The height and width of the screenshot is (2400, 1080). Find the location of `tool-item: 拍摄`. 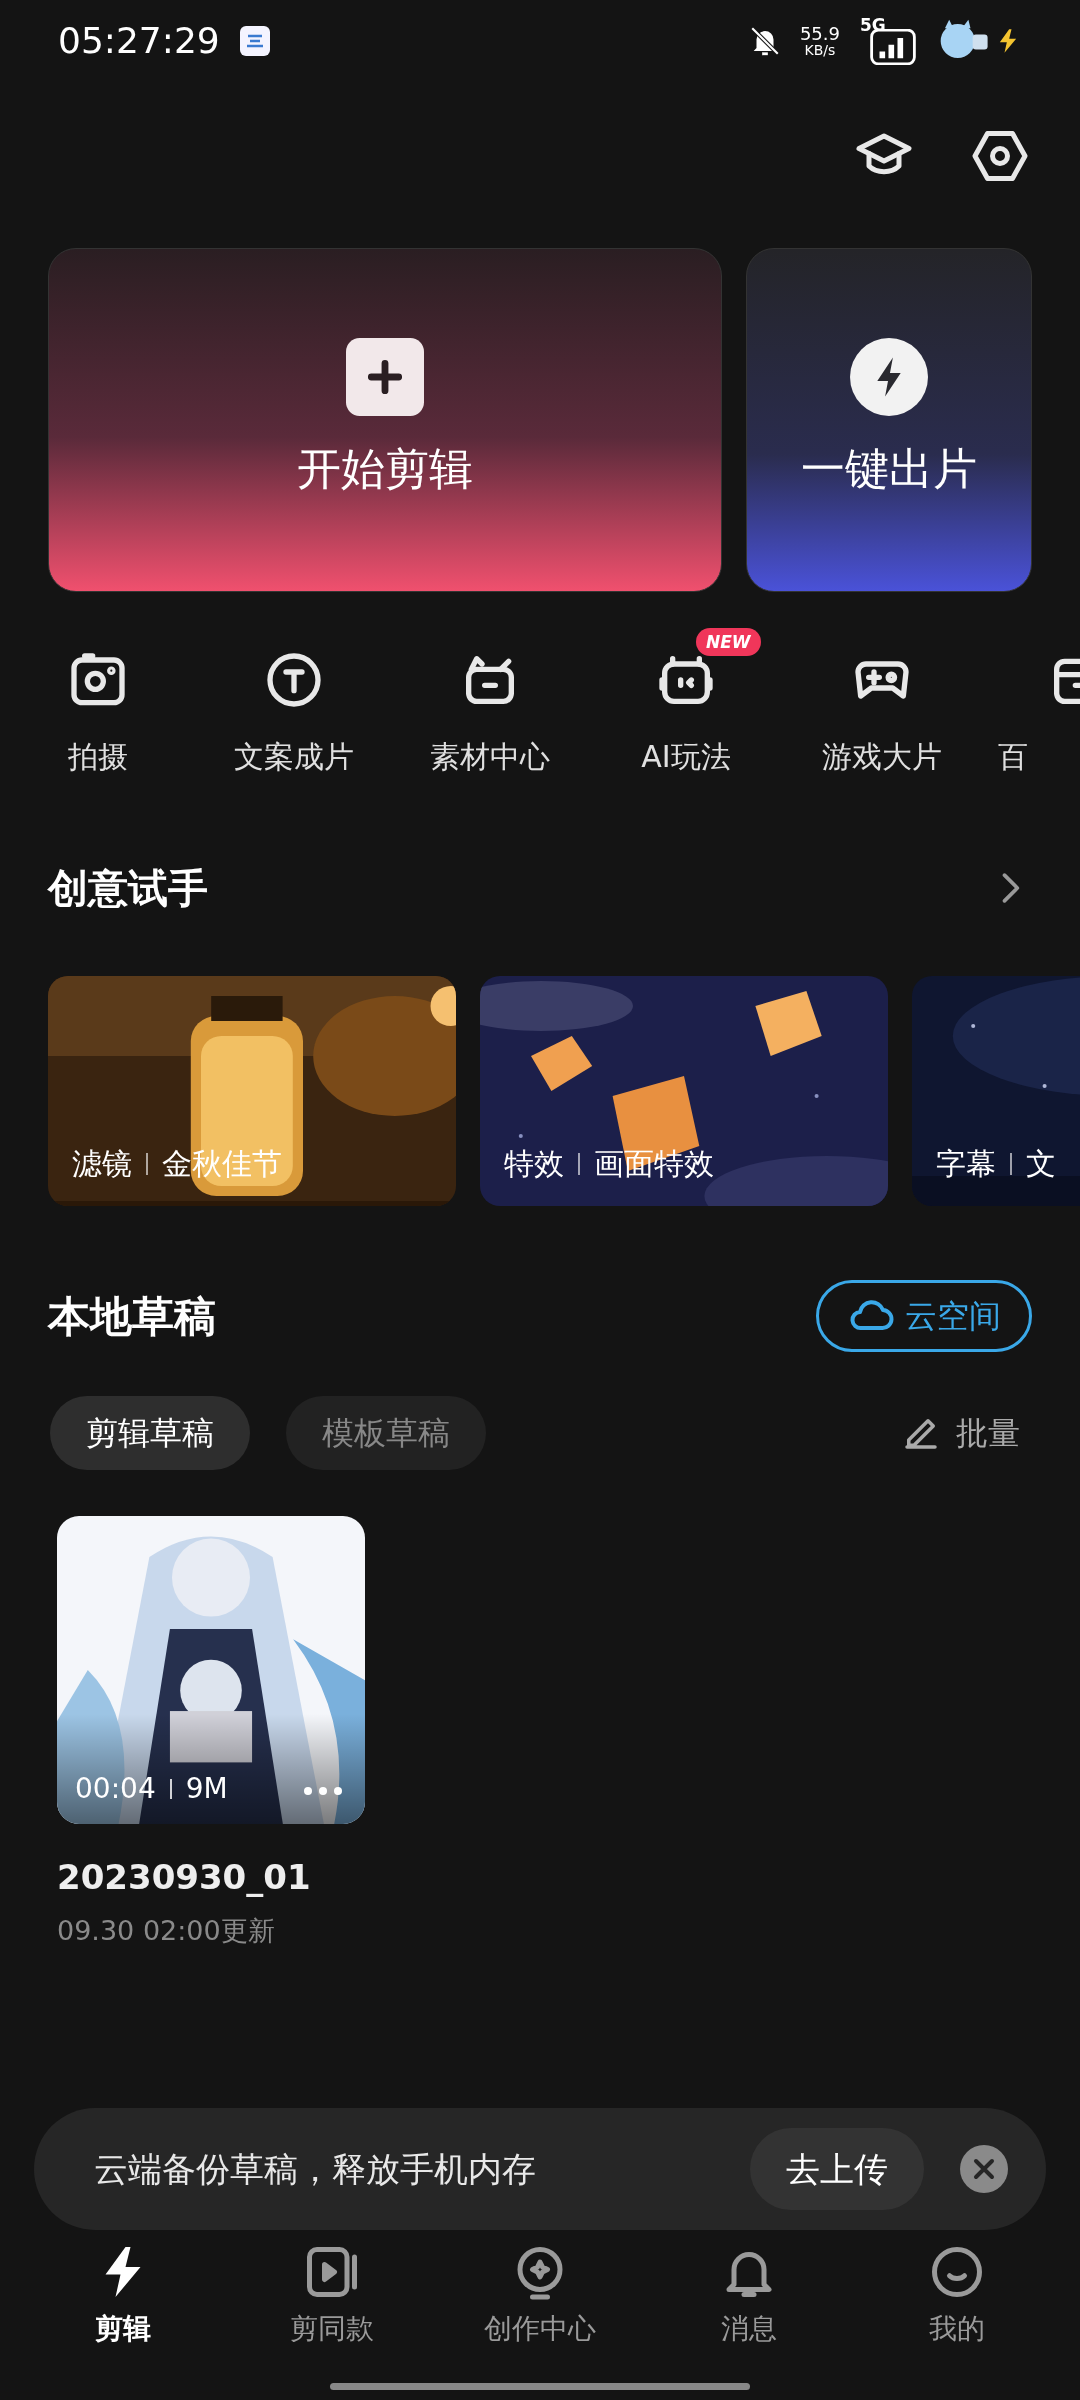

tool-item: 拍摄 is located at coordinates (98, 713).